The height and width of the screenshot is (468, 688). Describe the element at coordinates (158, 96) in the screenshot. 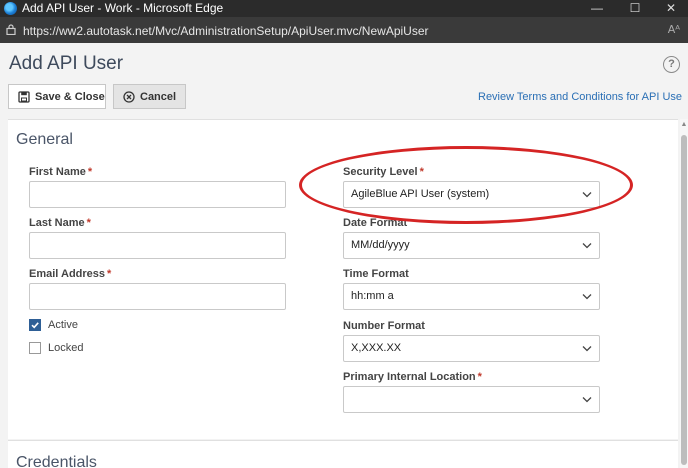

I see `cancel-label: Cancel` at that location.